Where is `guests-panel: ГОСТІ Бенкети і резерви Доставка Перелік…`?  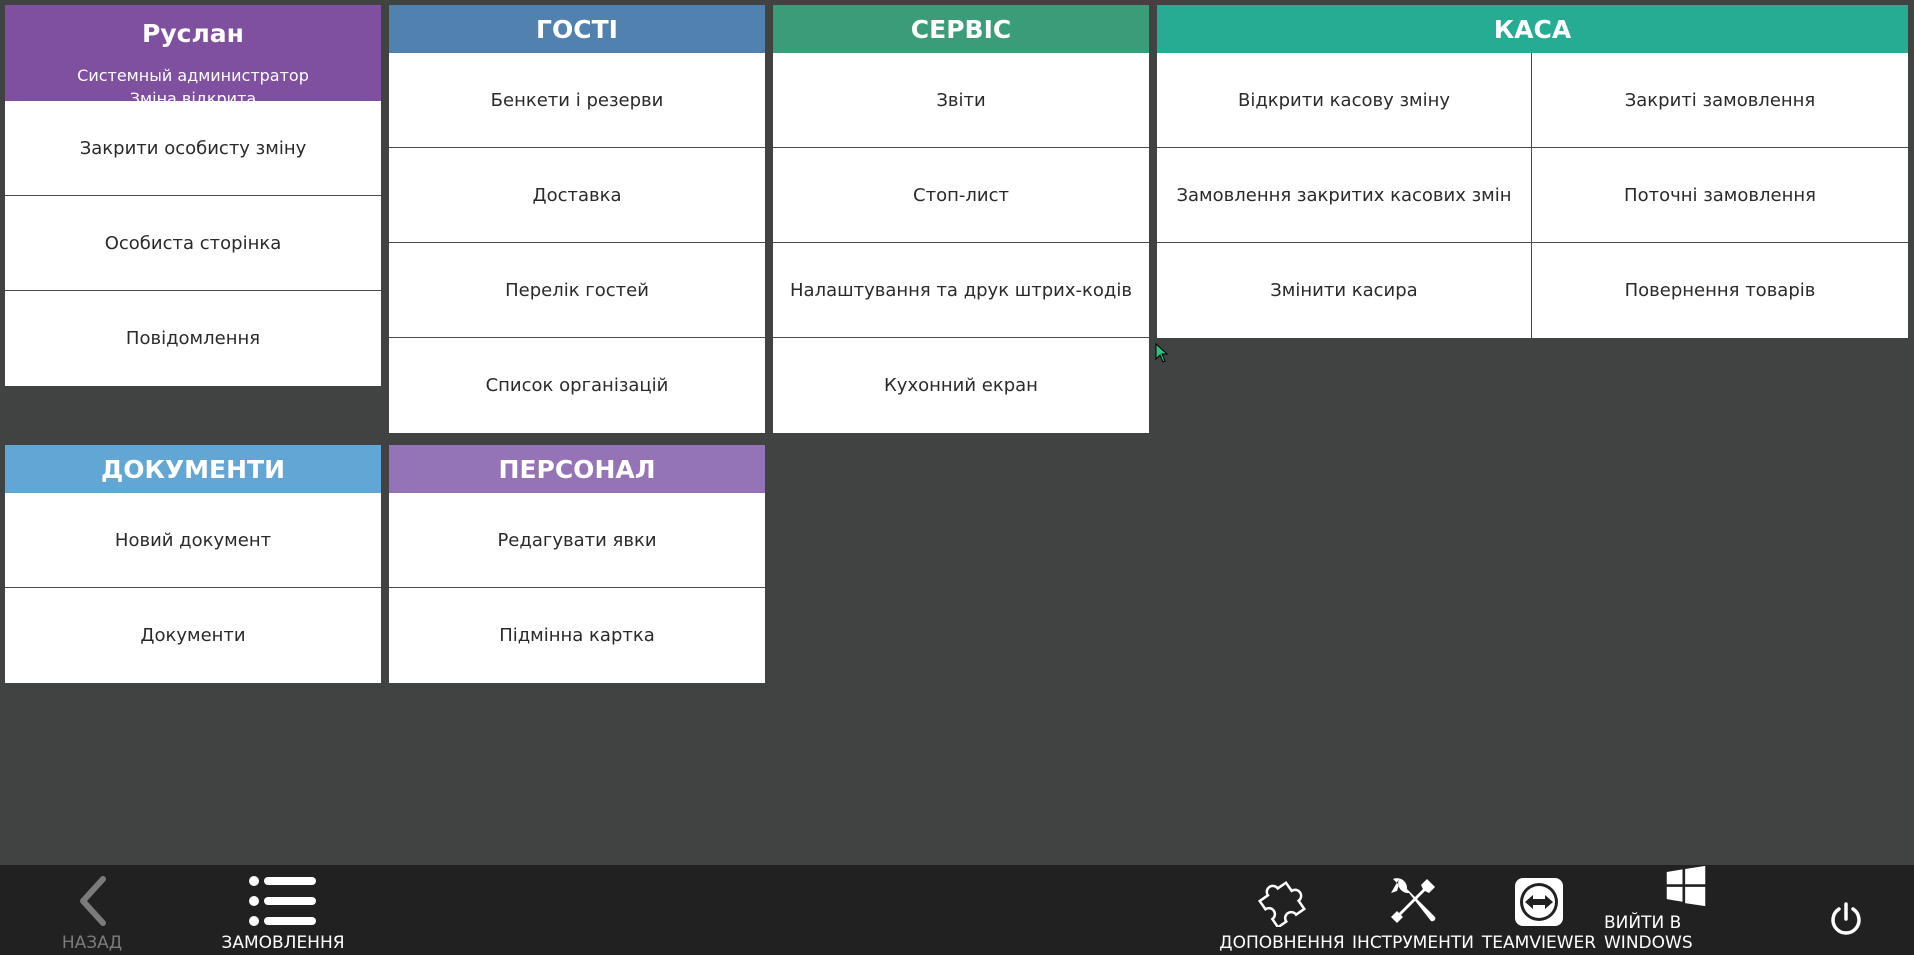 guests-panel: ГОСТІ Бенкети і резерви Доставка Перелік… is located at coordinates (577, 219).